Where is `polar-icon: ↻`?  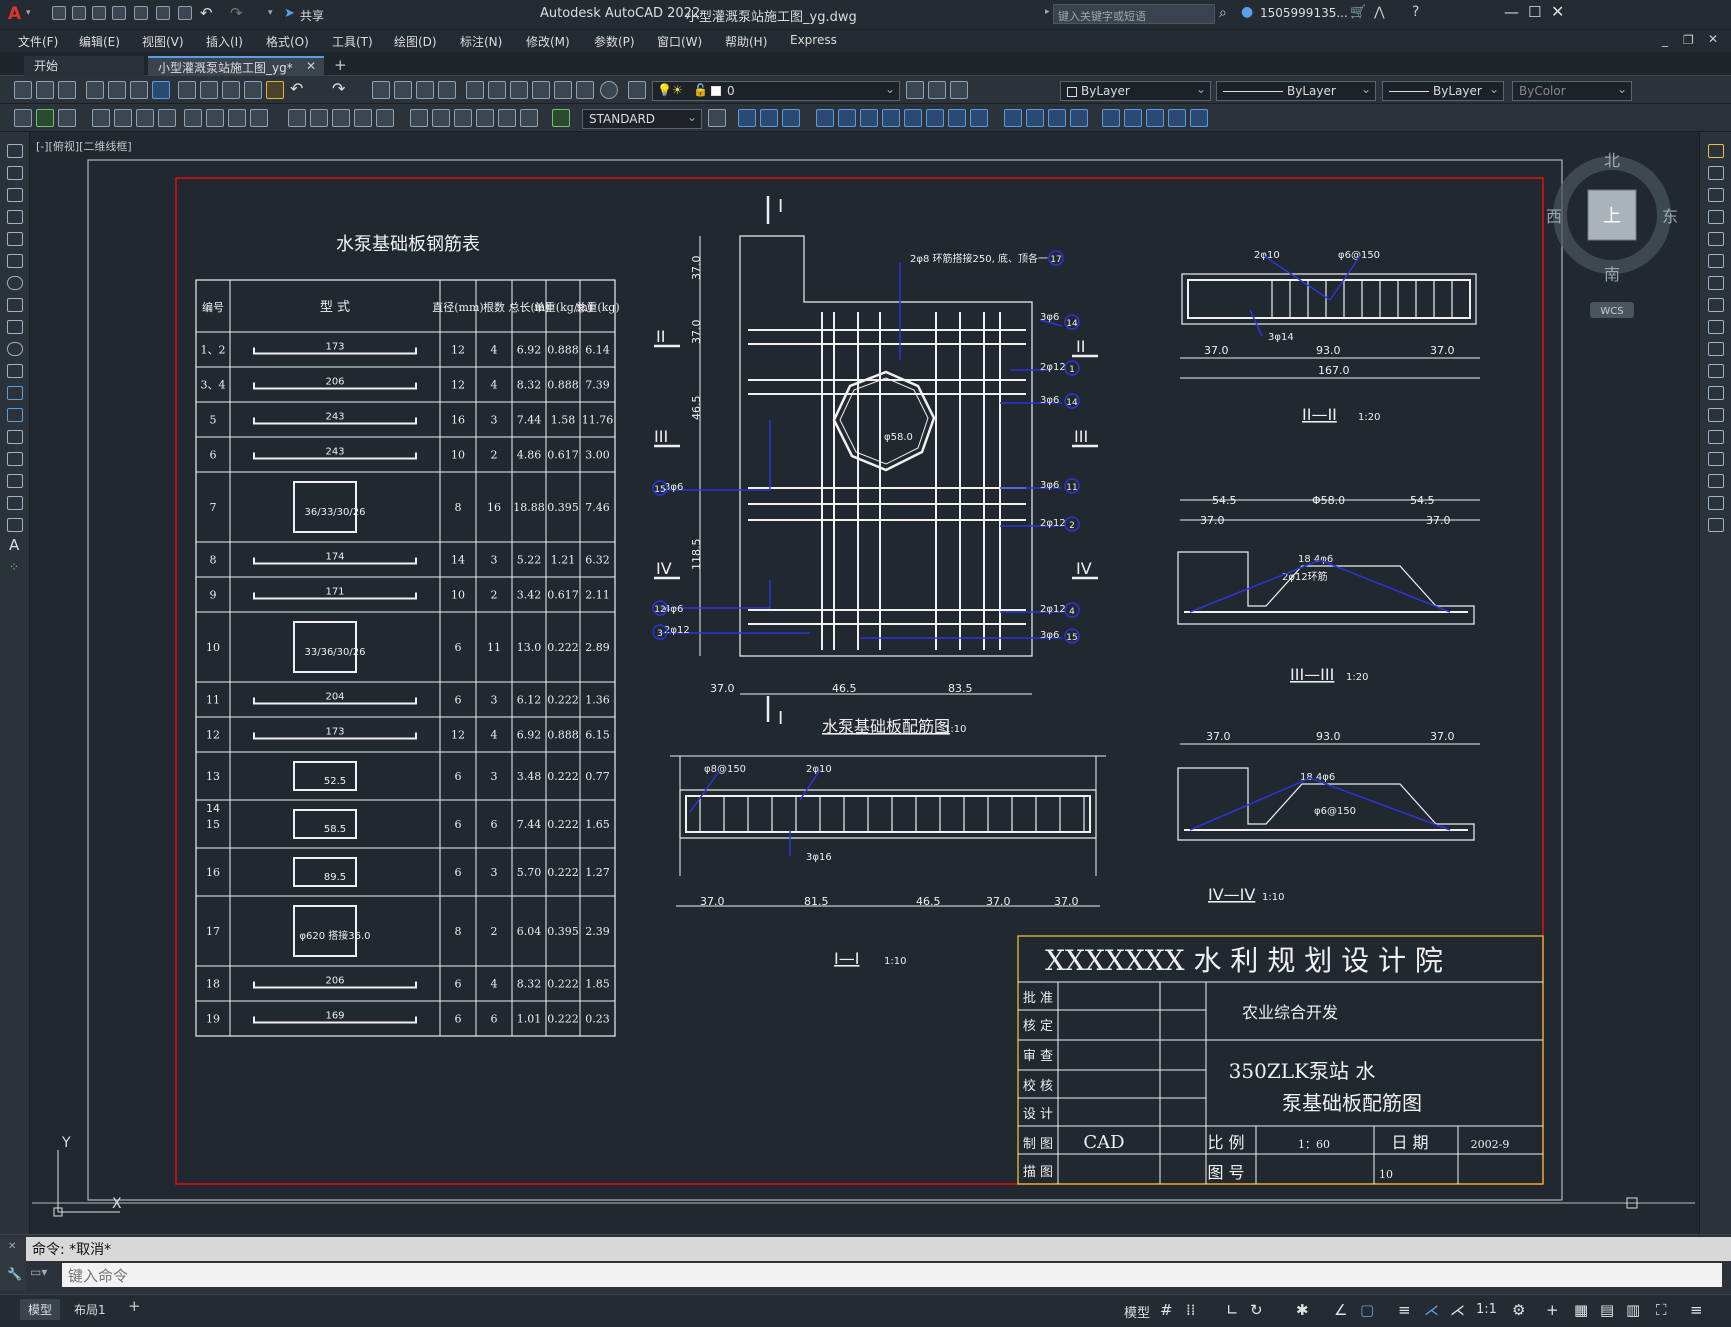 polar-icon: ↻ is located at coordinates (1256, 1310).